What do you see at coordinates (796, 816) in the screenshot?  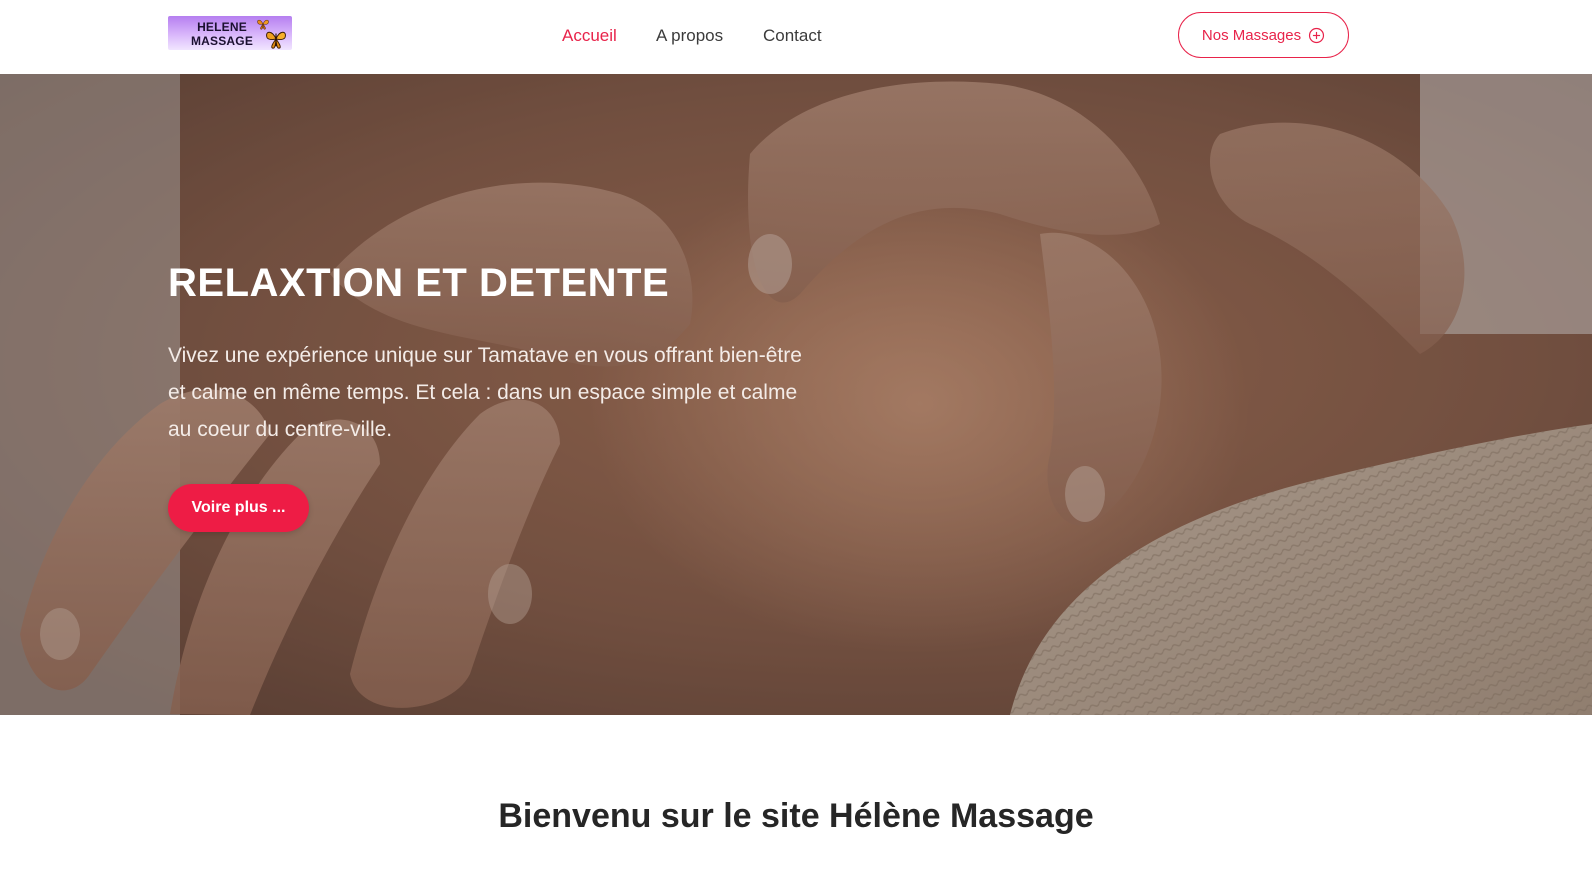 I see `welcome-heading: Bienvenu sur le site Hélène Massage` at bounding box center [796, 816].